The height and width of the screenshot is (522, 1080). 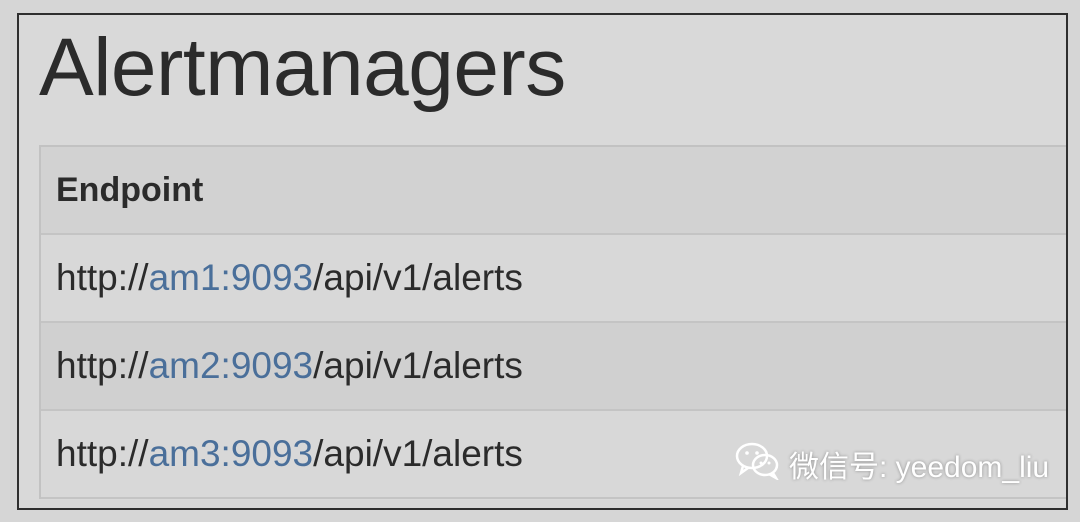 I want to click on endpoint-host-link: am3:9093, so click(x=231, y=454).